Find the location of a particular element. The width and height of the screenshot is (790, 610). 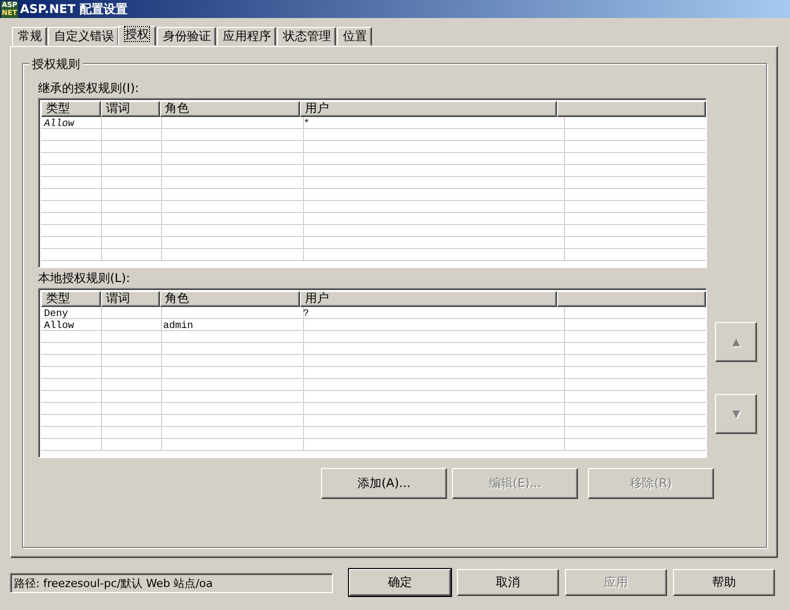

group-title: 授权规则 is located at coordinates (56, 64).